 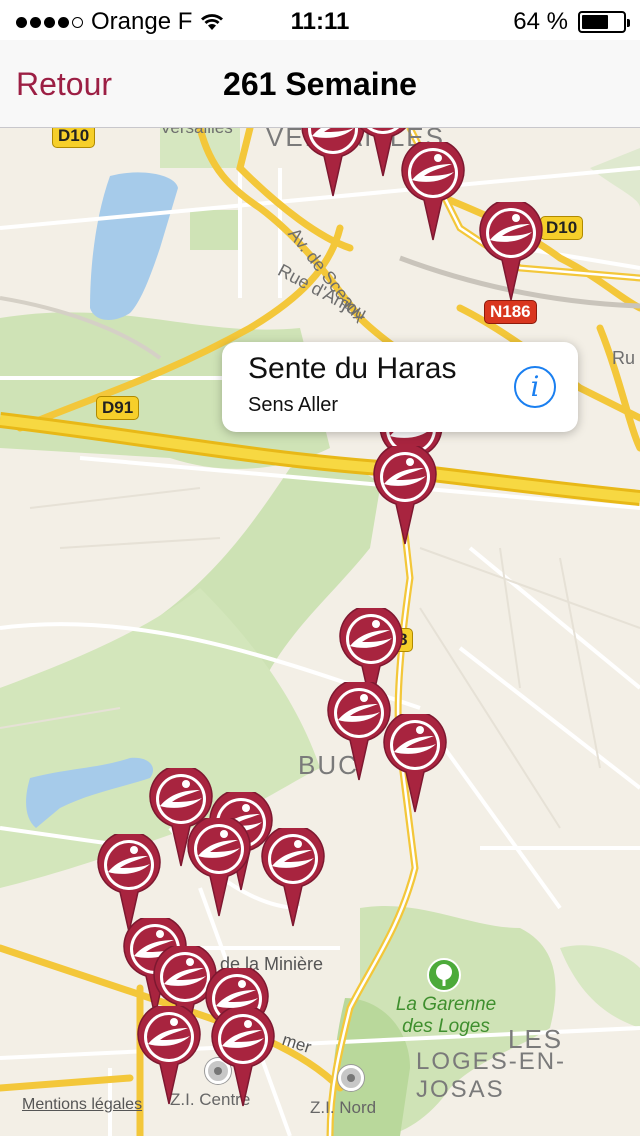 I want to click on info-button-icon: i, so click(x=535, y=387).